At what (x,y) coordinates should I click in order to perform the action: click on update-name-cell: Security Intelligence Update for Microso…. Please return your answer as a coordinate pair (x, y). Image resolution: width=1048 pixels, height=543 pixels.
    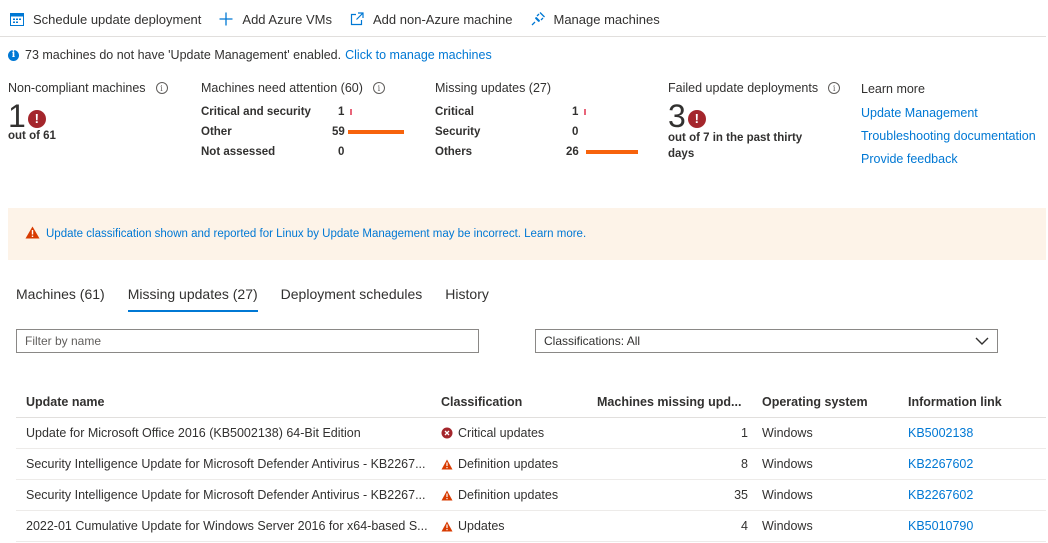
    Looking at the image, I should click on (226, 495).